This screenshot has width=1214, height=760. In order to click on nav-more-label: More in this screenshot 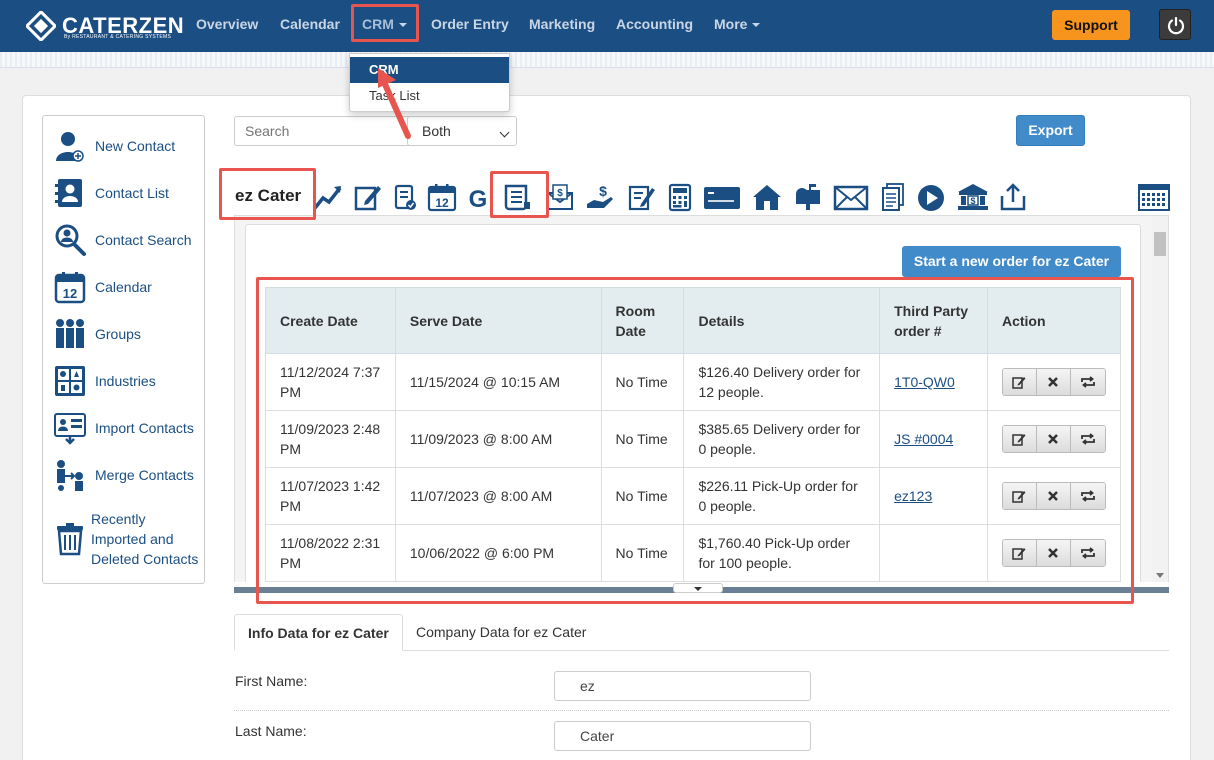, I will do `click(731, 24)`.